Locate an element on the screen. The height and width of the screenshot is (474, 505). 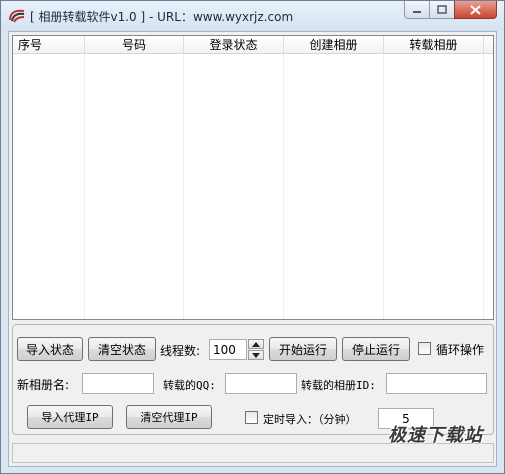
repost-album-id-input is located at coordinates (436, 383).